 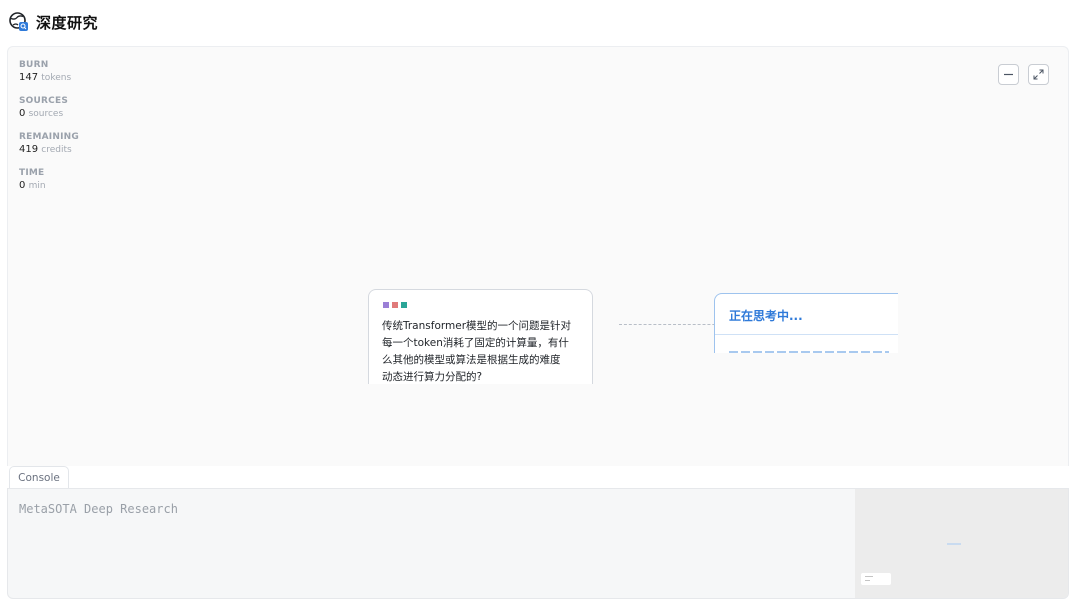 I want to click on minimap, so click(x=961, y=543).